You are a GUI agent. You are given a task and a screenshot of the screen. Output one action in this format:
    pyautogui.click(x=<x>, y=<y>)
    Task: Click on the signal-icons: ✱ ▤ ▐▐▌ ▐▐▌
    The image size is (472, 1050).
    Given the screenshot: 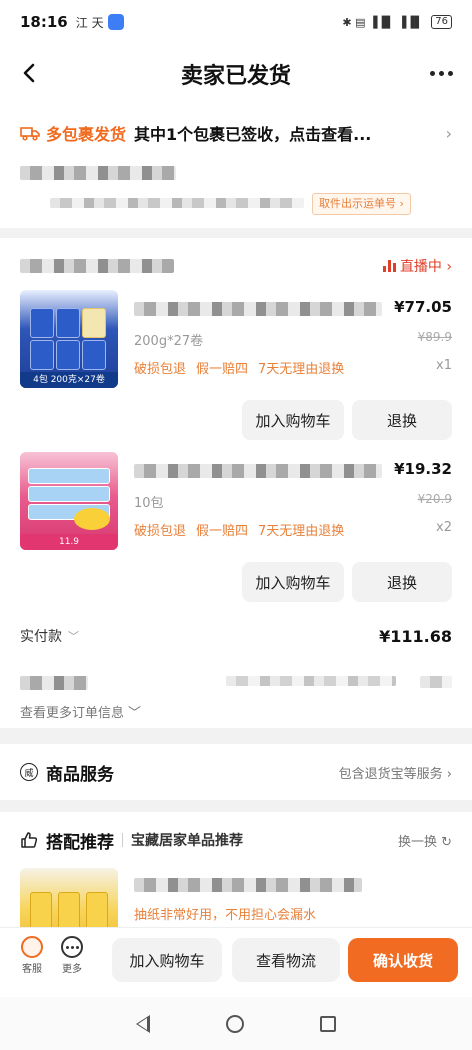 What is the action you would take?
    pyautogui.click(x=383, y=22)
    